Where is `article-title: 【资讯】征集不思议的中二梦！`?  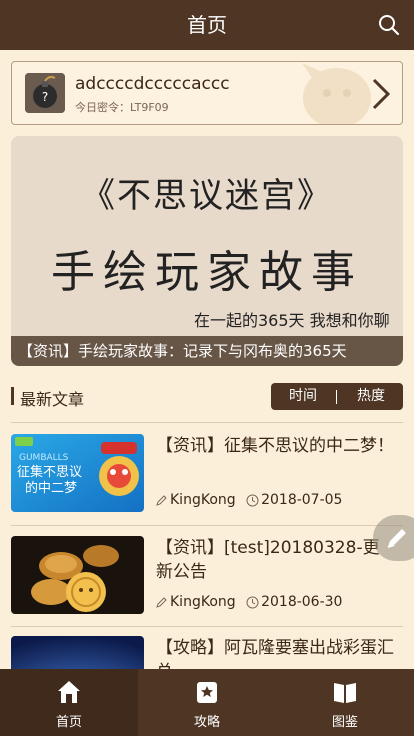
article-title: 【资讯】征集不思议的中二梦！ is located at coordinates (276, 446).